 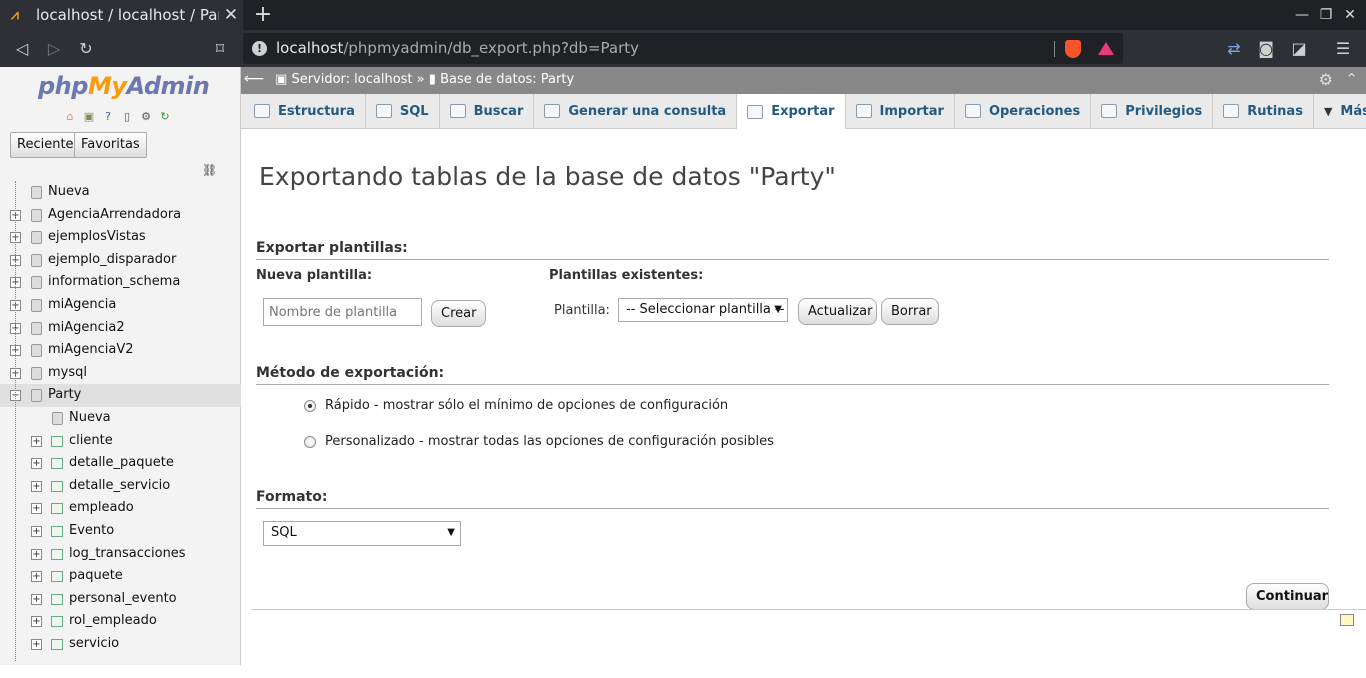 What do you see at coordinates (91, 531) in the screenshot?
I see `tree-item-label: Evento` at bounding box center [91, 531].